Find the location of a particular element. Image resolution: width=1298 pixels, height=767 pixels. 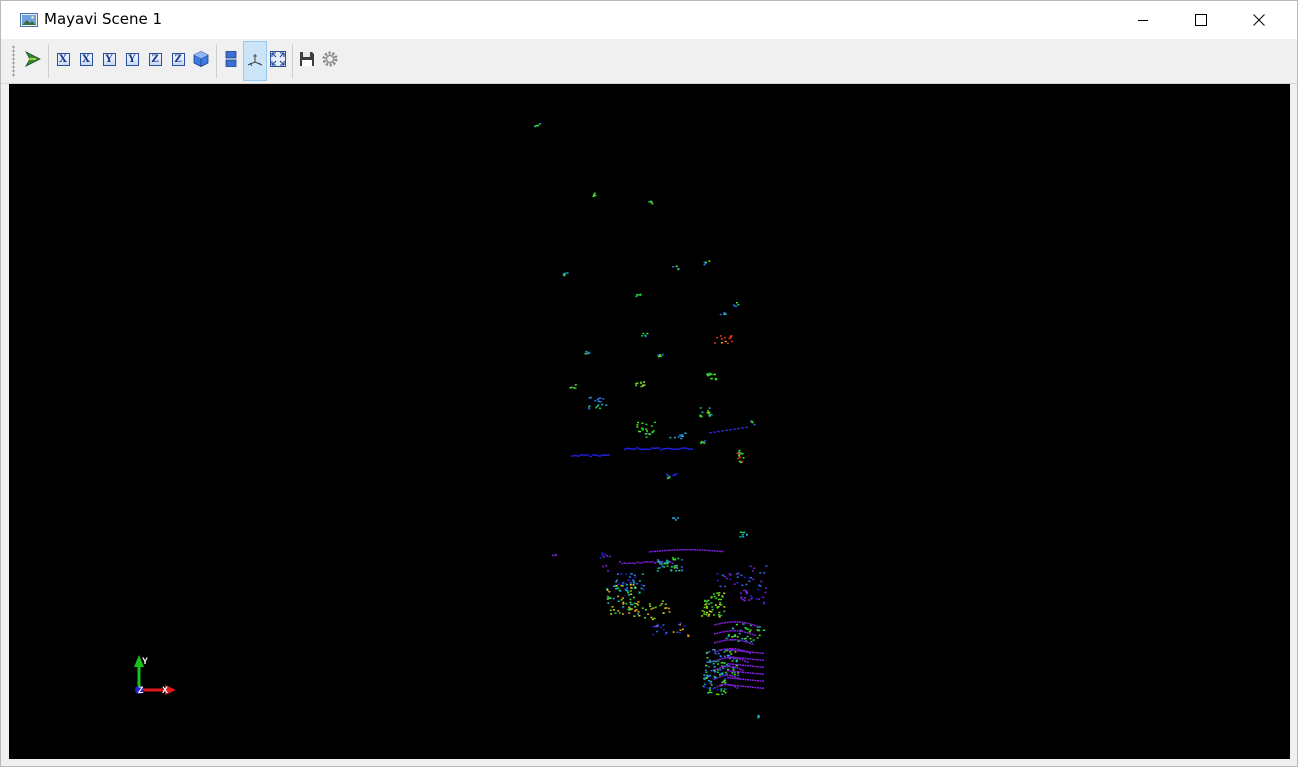

mayavi-pipeline-icon is located at coordinates (32, 59).